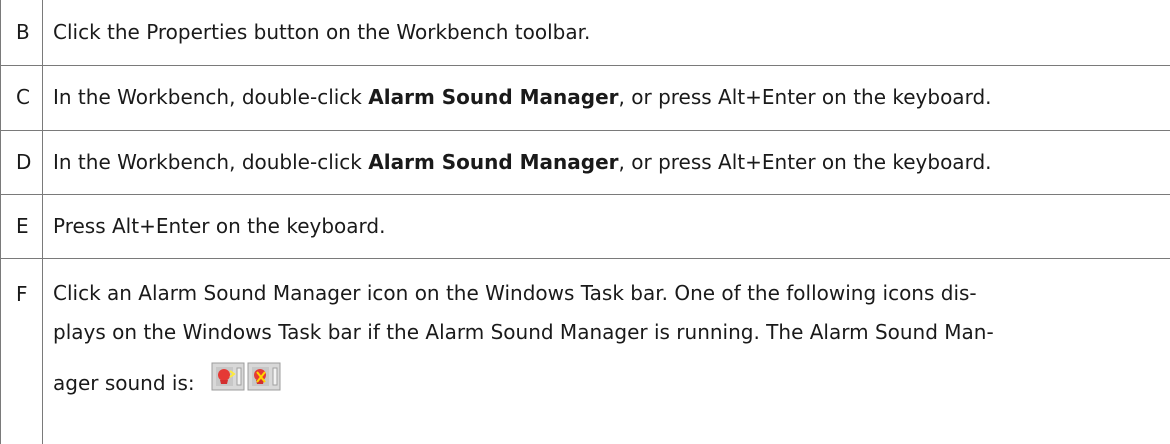 This screenshot has width=1170, height=444. What do you see at coordinates (24, 162) in the screenshot?
I see `row-letter: D` at bounding box center [24, 162].